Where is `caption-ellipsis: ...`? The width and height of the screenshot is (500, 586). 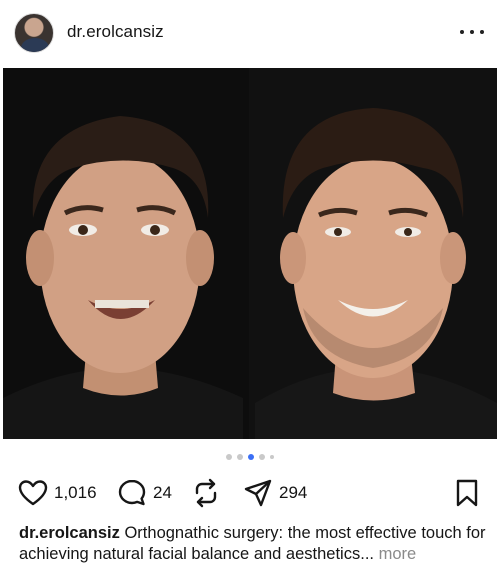 caption-ellipsis: ... is located at coordinates (367, 554).